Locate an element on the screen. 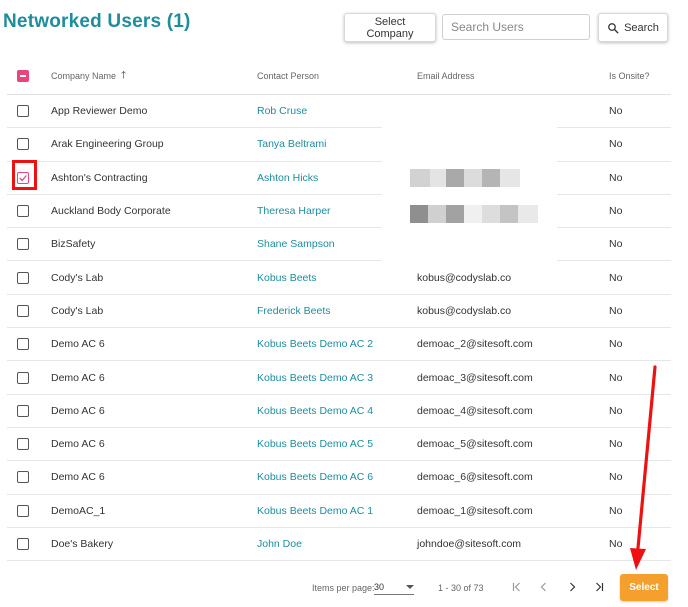  table-row: Cody's Lab Kobus Beets kobus@codyslab.co No is located at coordinates (339, 278).